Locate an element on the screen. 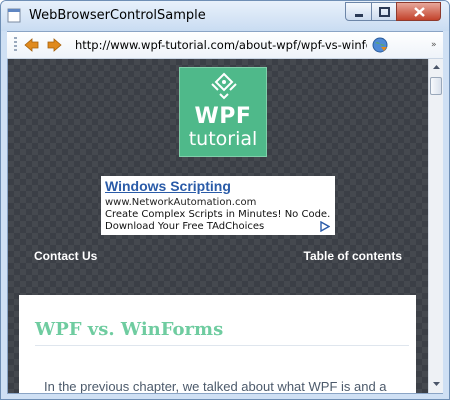 The height and width of the screenshot is (400, 450). close-button is located at coordinates (418, 11).